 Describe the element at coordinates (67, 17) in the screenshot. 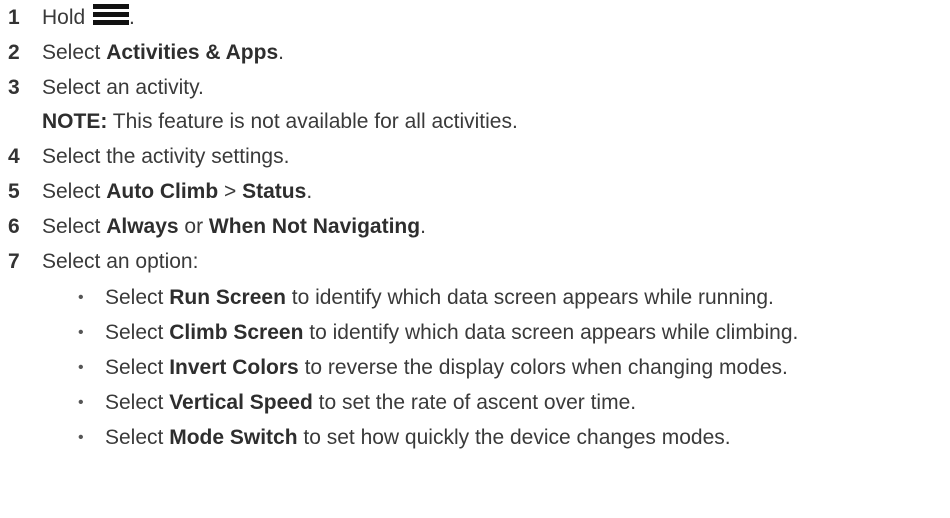

I see `step-text-pre: Hold` at that location.